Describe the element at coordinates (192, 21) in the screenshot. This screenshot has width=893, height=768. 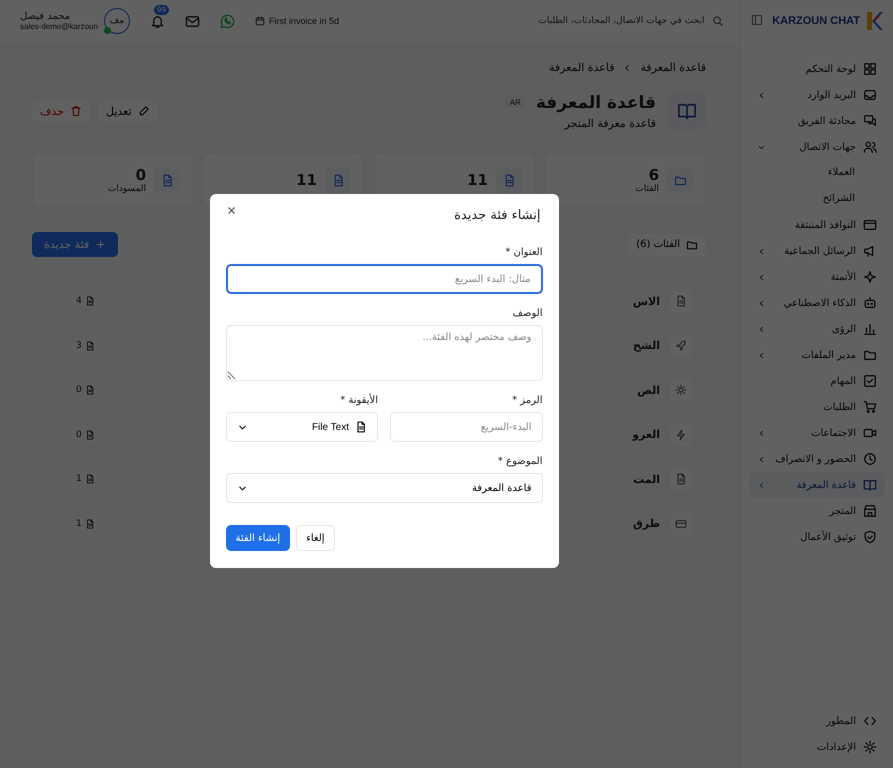
I see `envelope-icon` at that location.